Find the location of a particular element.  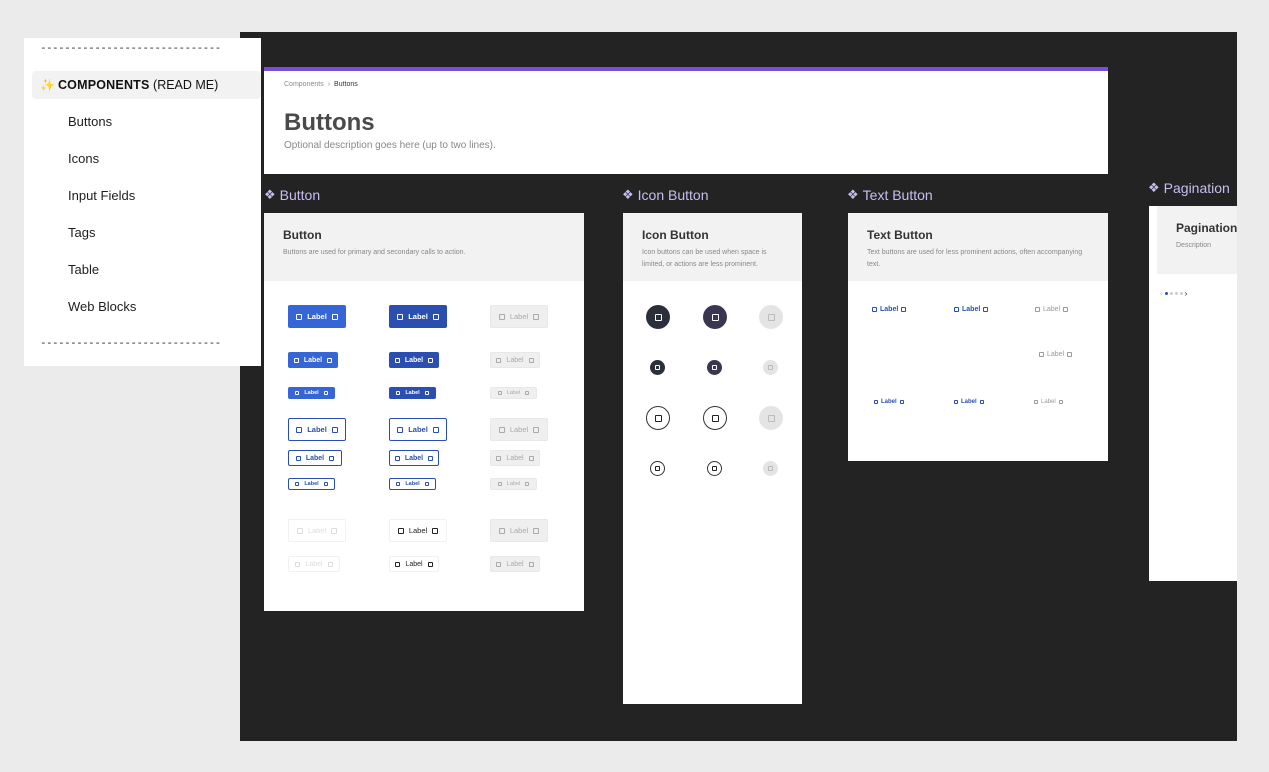

primary-button-medium-disabled: Label is located at coordinates (515, 360).